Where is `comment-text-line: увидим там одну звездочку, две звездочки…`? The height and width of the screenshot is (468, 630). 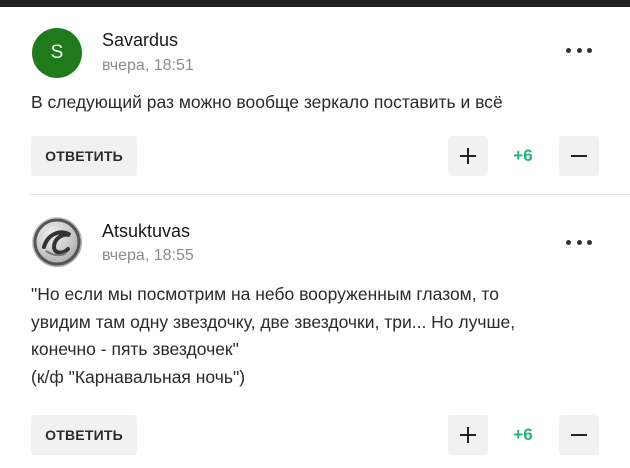 comment-text-line: увидим там одну звездочку, две звездочки… is located at coordinates (273, 321).